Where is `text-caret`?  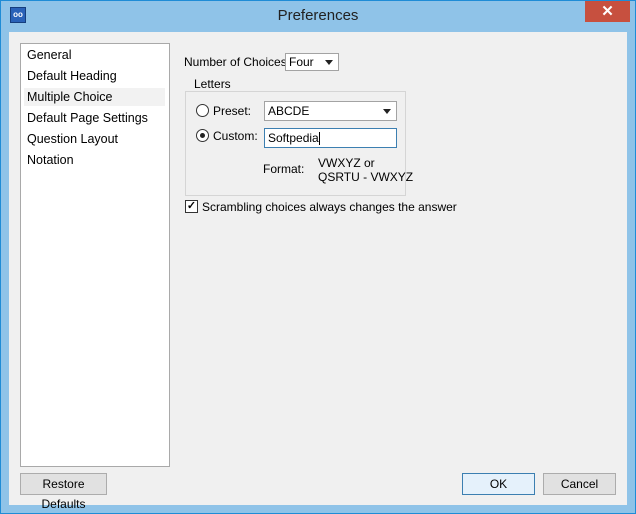 text-caret is located at coordinates (319, 139).